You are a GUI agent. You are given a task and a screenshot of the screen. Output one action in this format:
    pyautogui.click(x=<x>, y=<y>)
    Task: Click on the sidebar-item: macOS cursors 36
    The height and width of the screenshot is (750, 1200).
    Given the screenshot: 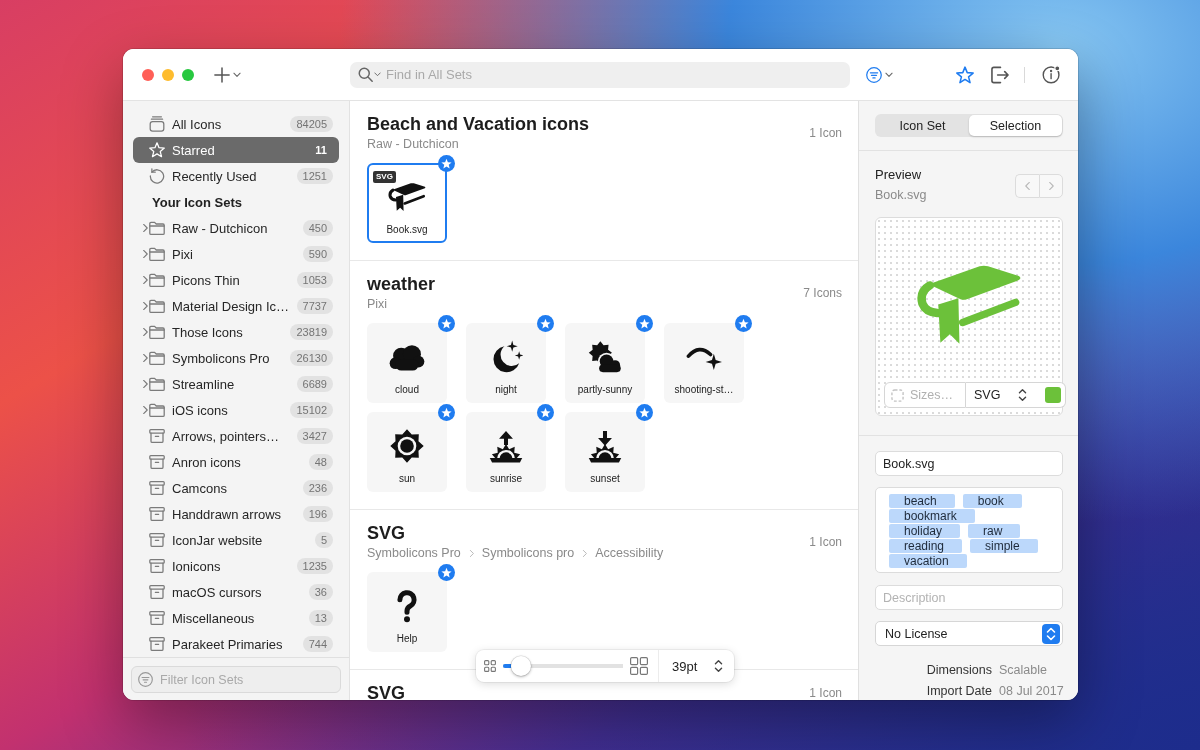 What is the action you would take?
    pyautogui.click(x=236, y=592)
    